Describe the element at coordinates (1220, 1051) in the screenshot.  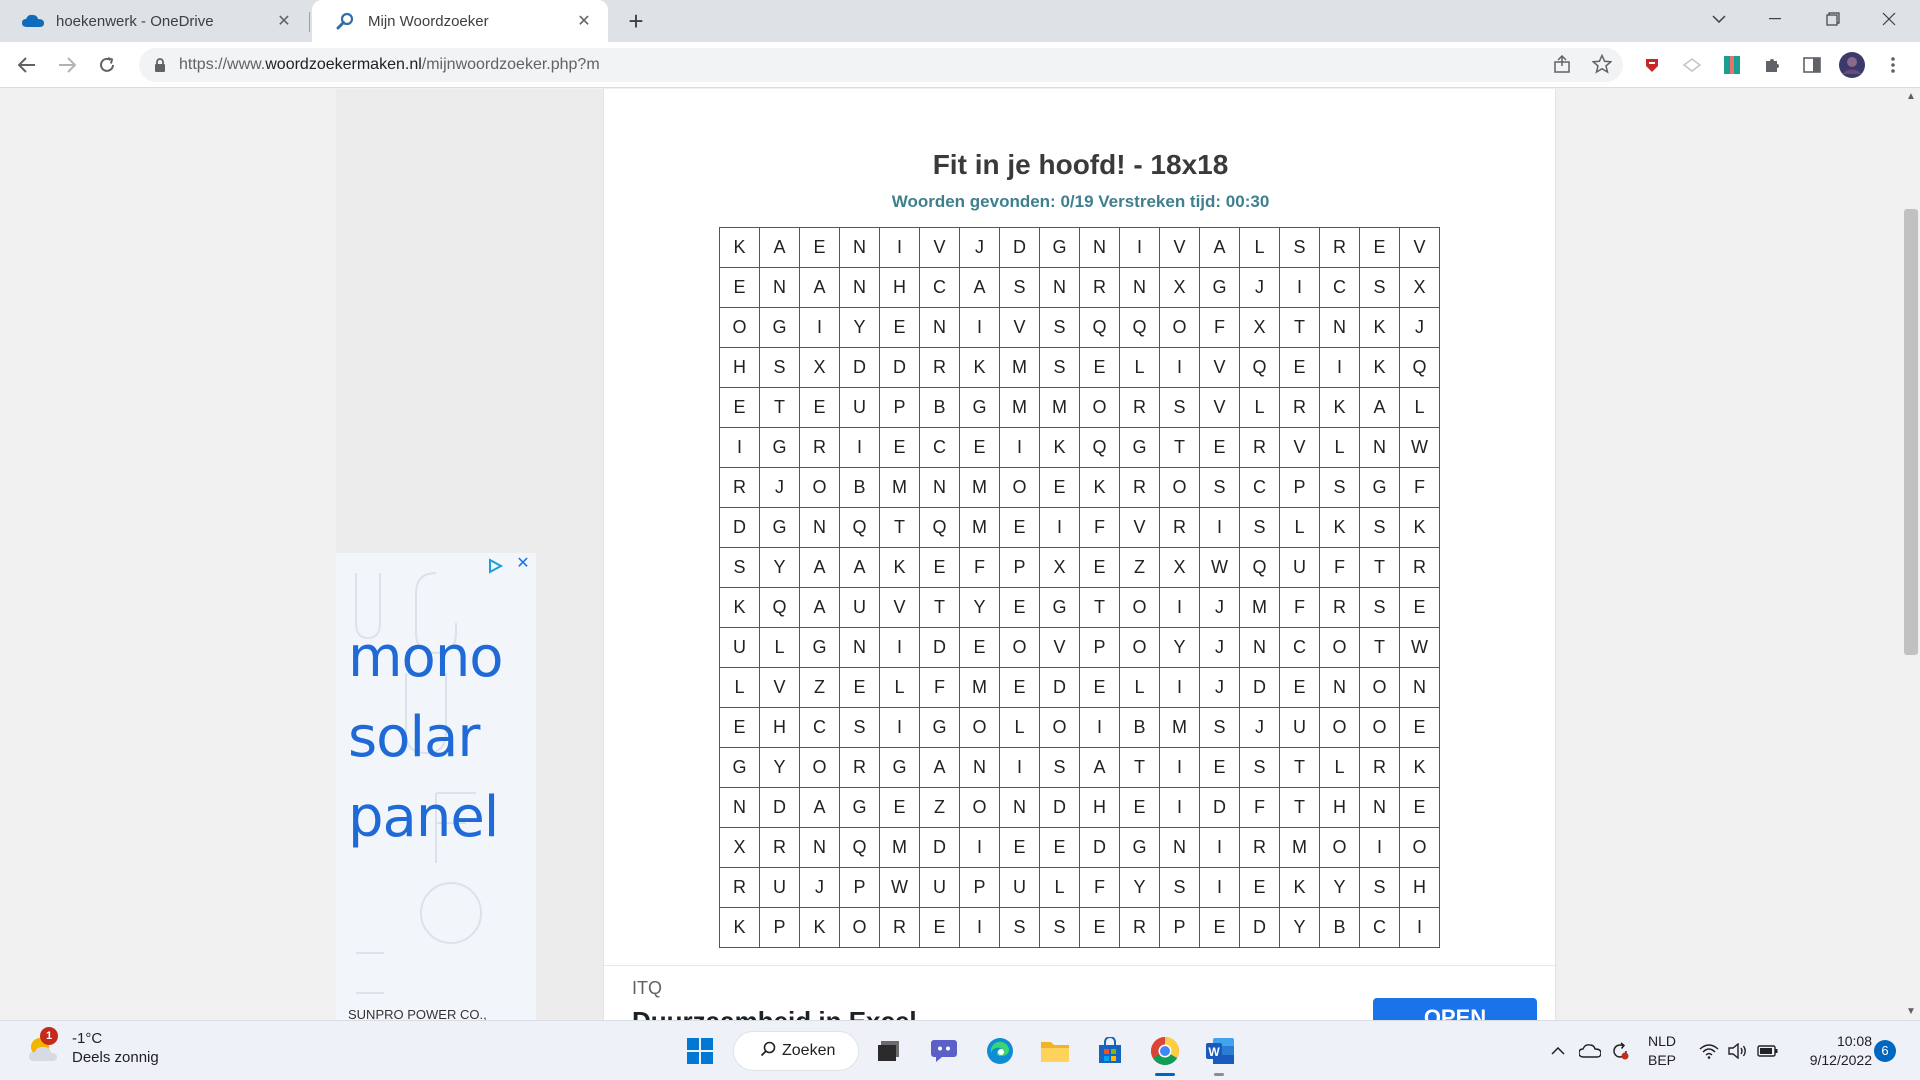
I see `word-icon: W` at that location.